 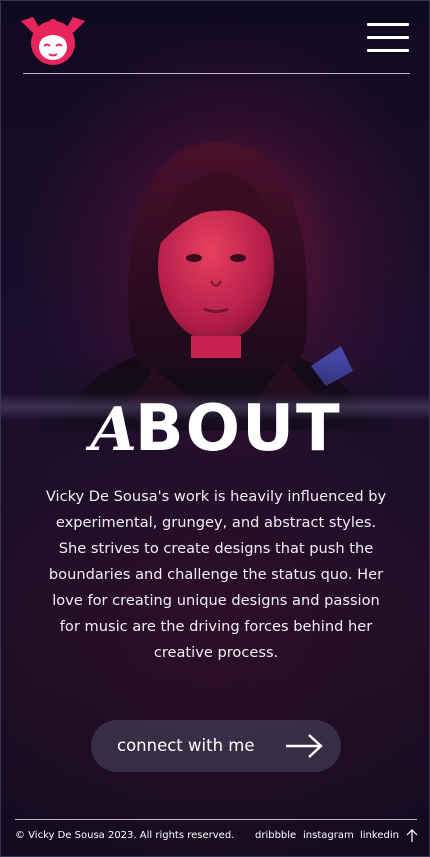 What do you see at coordinates (379, 835) in the screenshot?
I see `linkedin-link: linkedin` at bounding box center [379, 835].